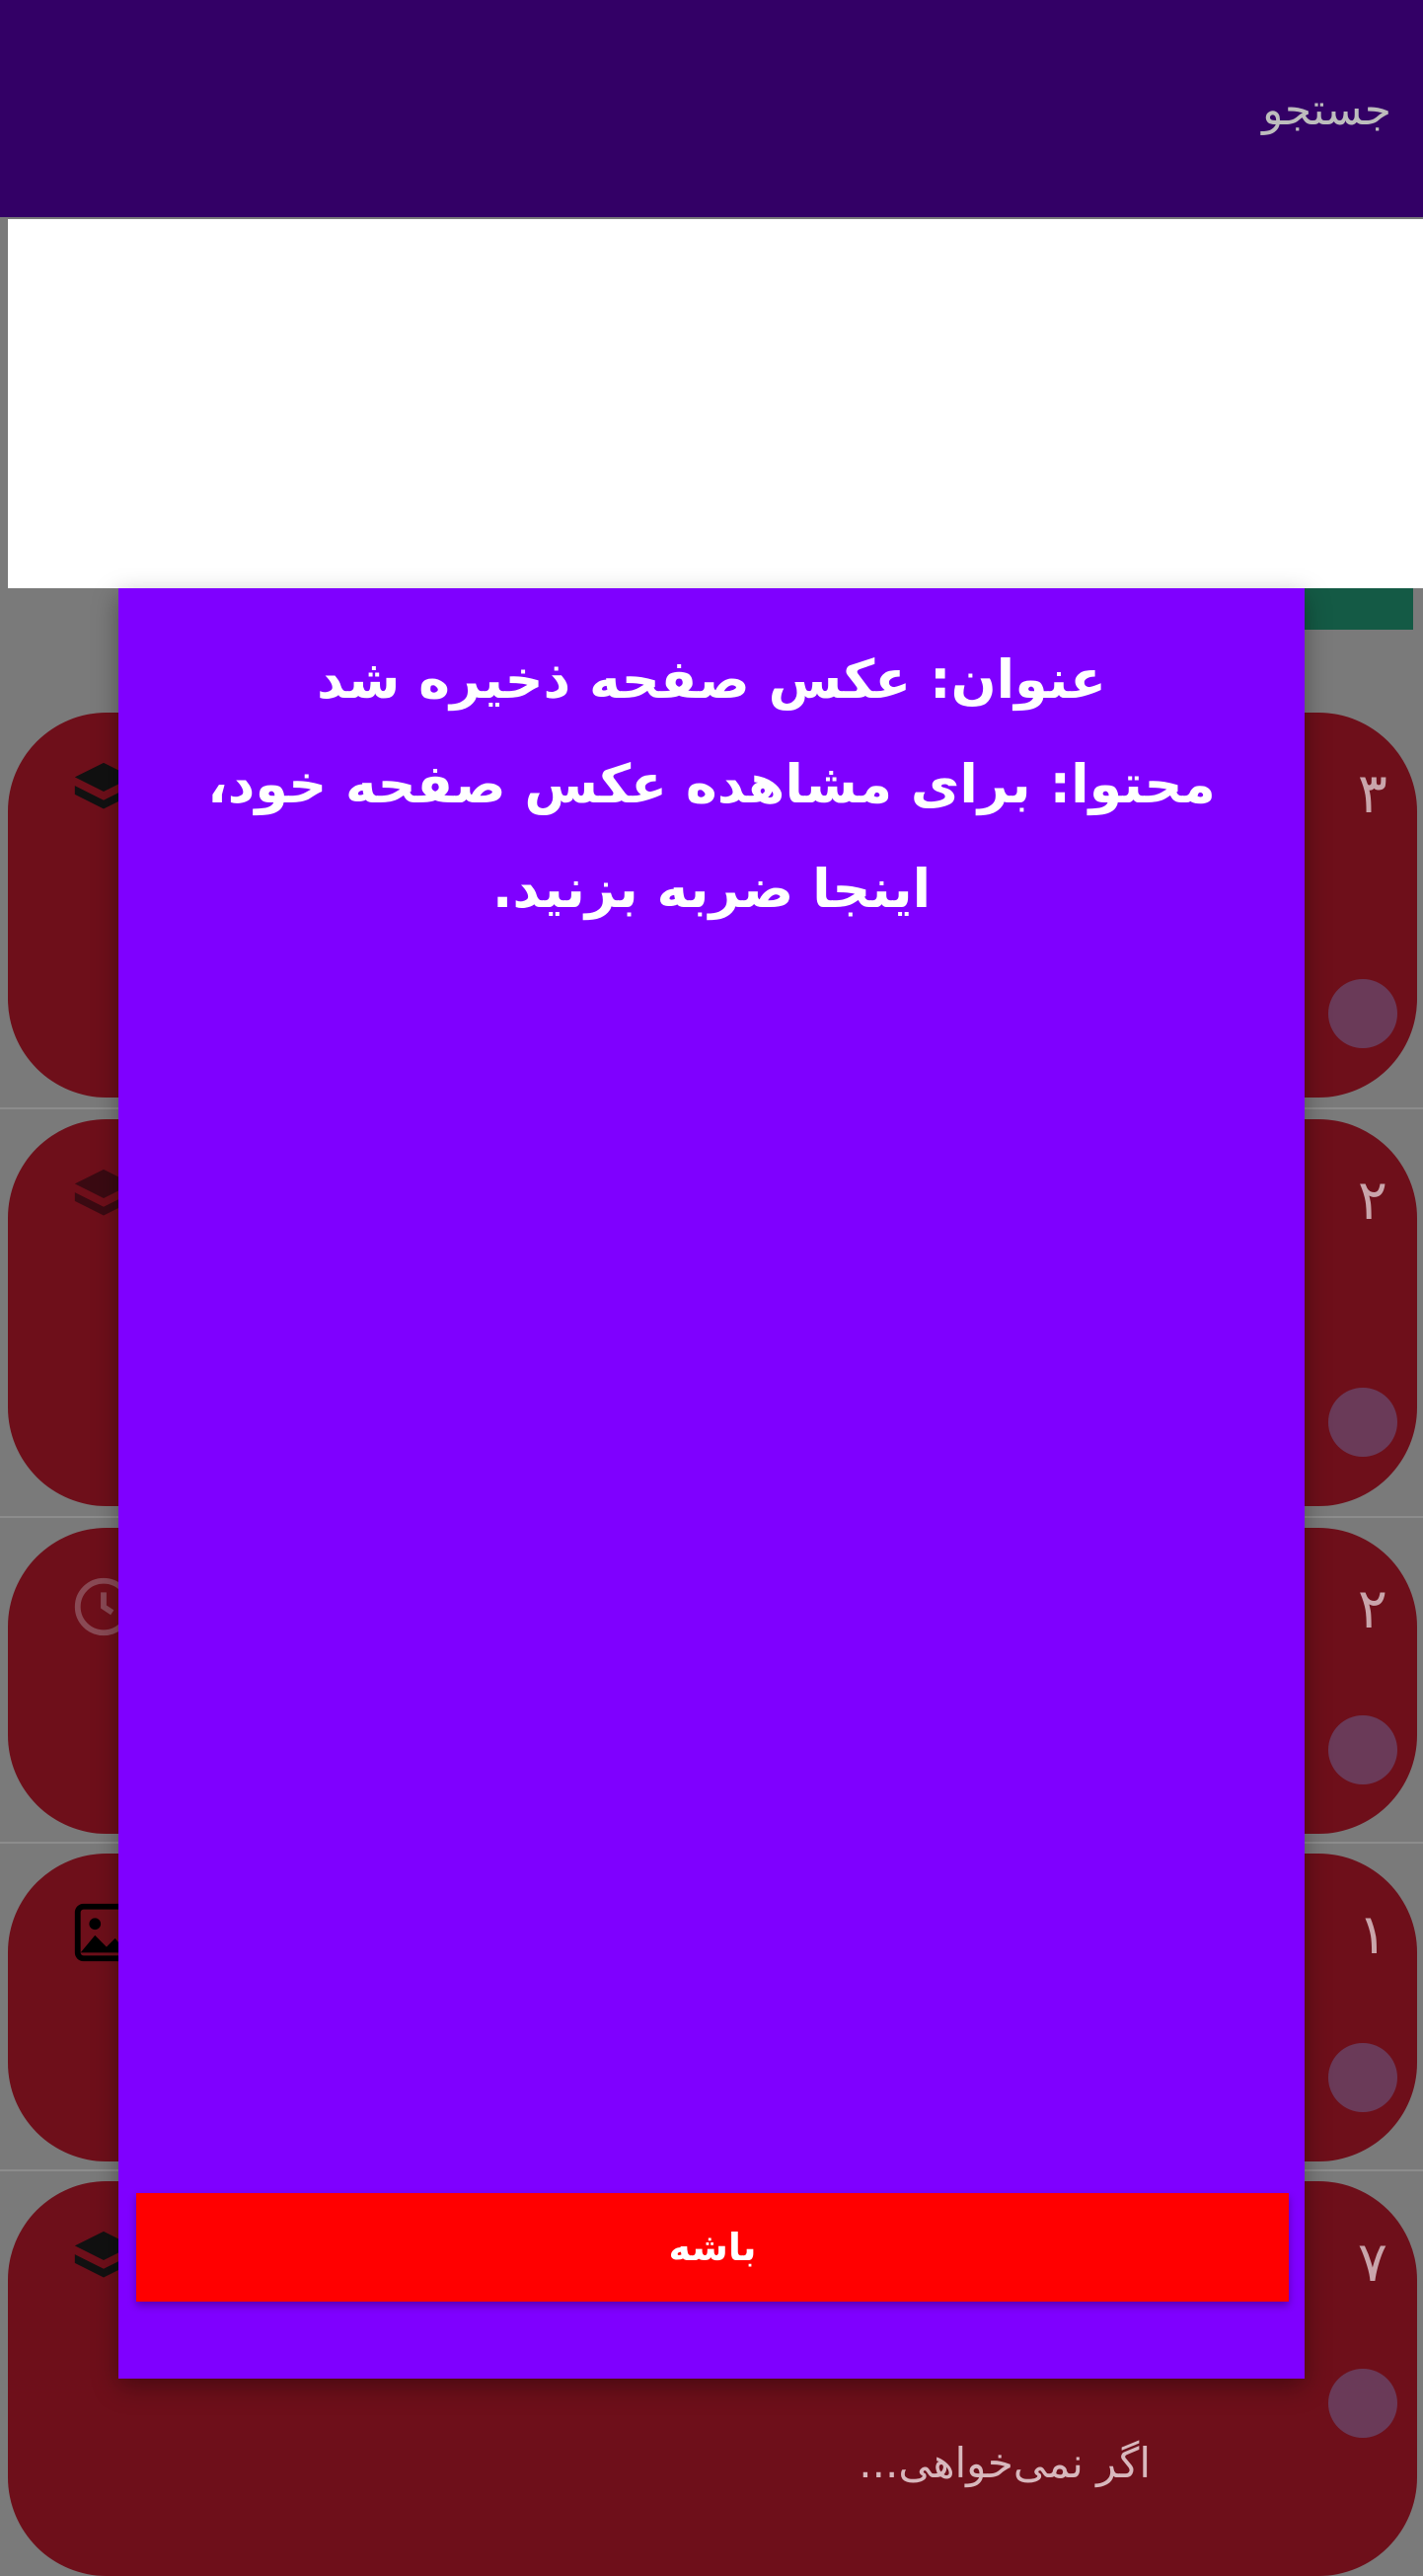 The width and height of the screenshot is (1423, 2576). What do you see at coordinates (1372, 2263) in the screenshot?
I see `item-badge: ۷` at bounding box center [1372, 2263].